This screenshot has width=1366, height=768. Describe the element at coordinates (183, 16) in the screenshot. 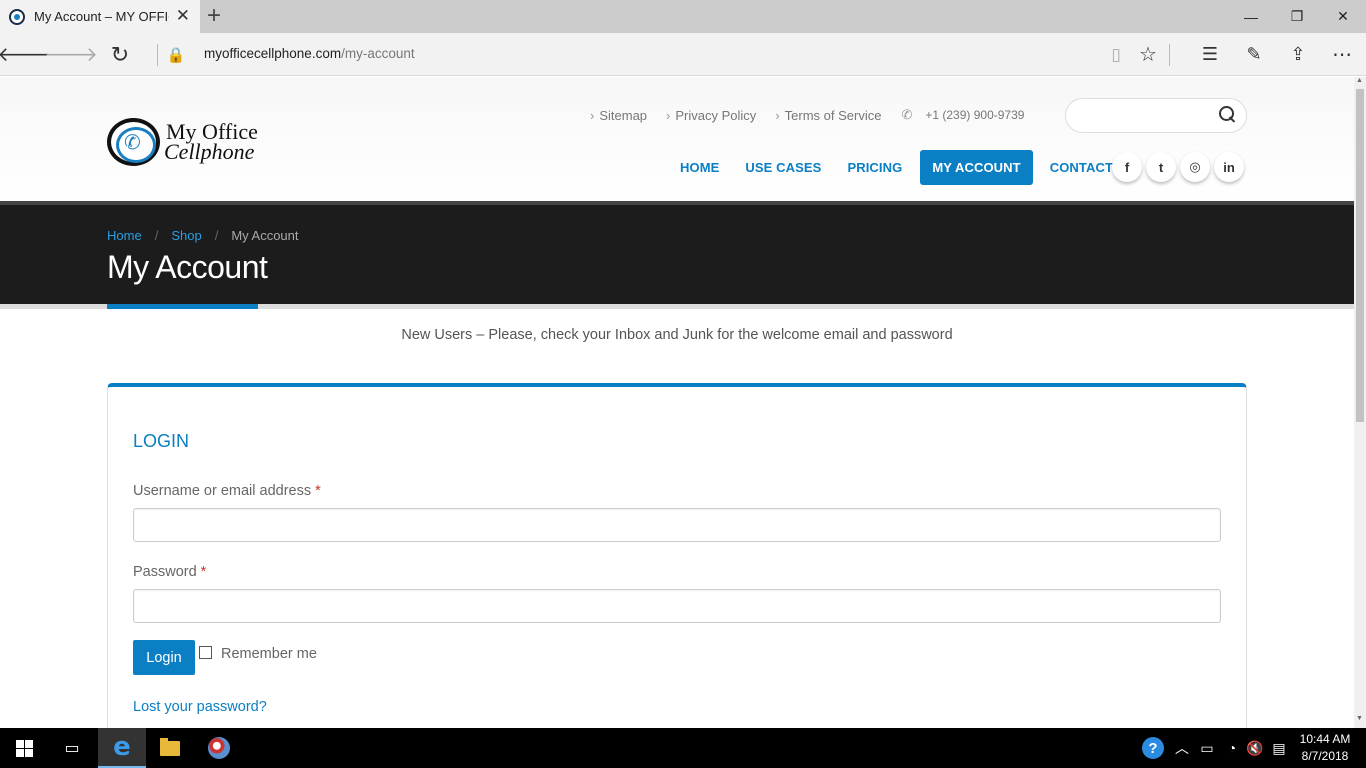

I see `tab-close-icon: ✕` at that location.